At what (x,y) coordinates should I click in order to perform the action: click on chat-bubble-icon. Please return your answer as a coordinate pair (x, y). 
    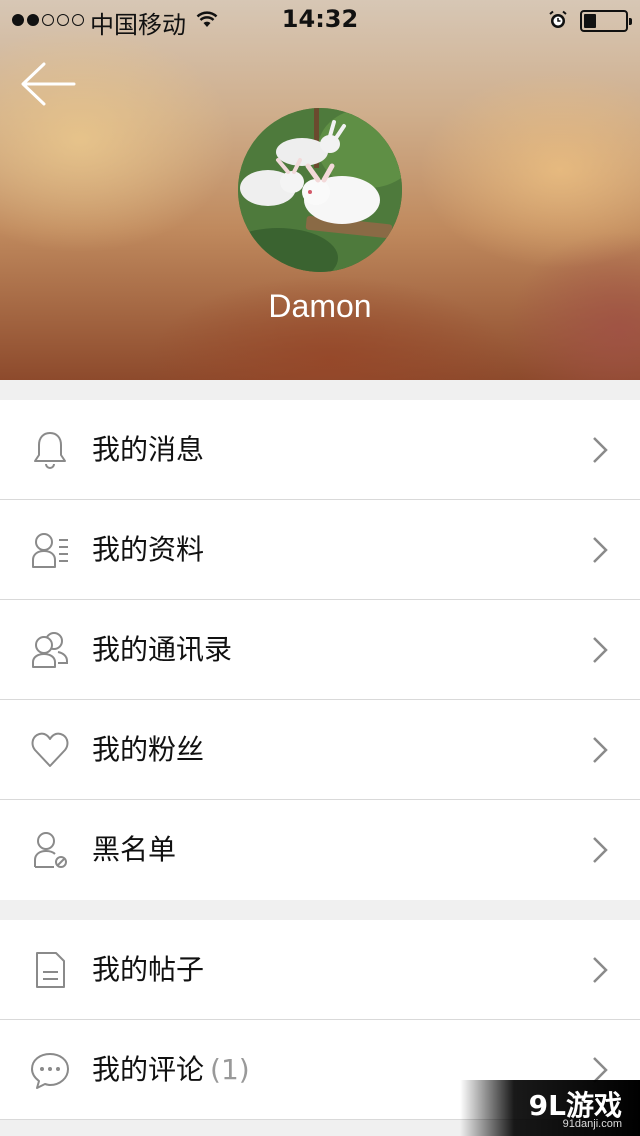
    Looking at the image, I should click on (50, 1071).